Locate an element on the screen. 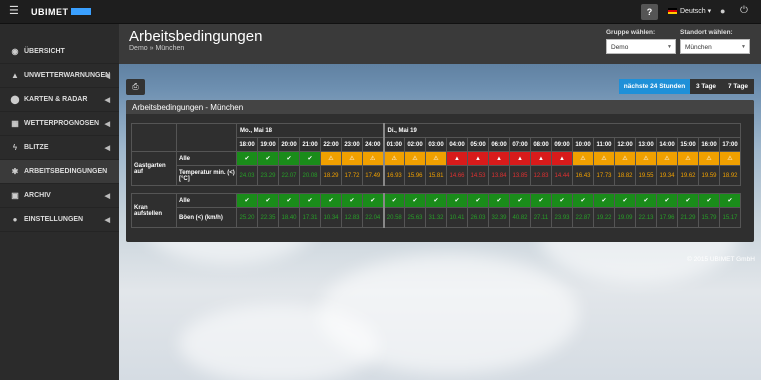  range-3days-button: 3 Tage is located at coordinates (706, 86).